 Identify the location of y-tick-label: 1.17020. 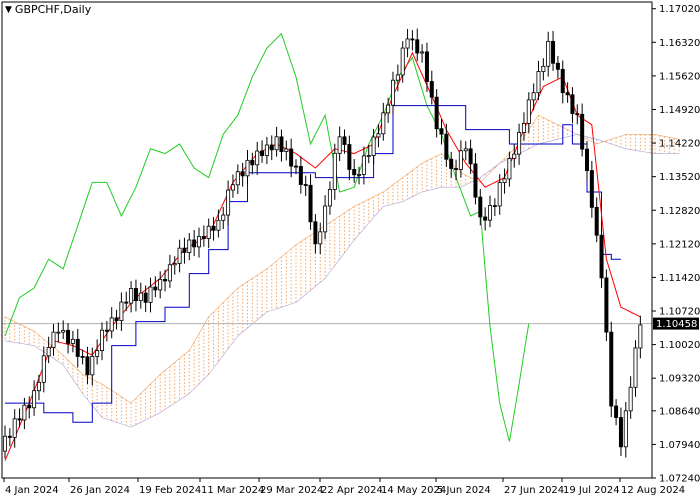
(679, 9).